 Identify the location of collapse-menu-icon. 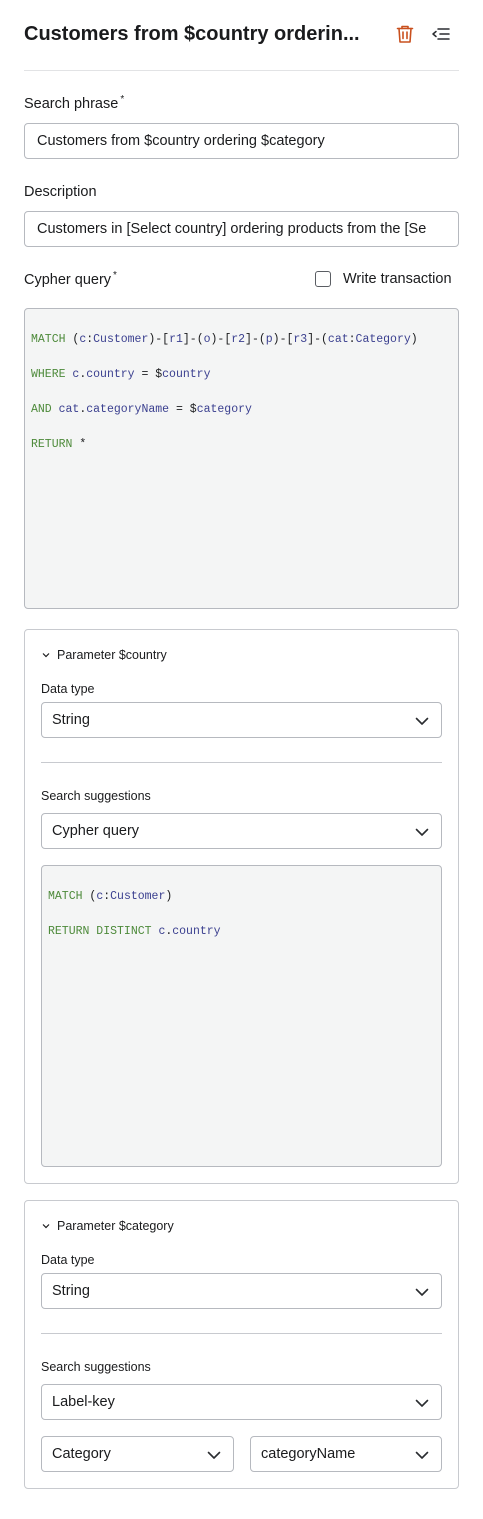
(441, 34).